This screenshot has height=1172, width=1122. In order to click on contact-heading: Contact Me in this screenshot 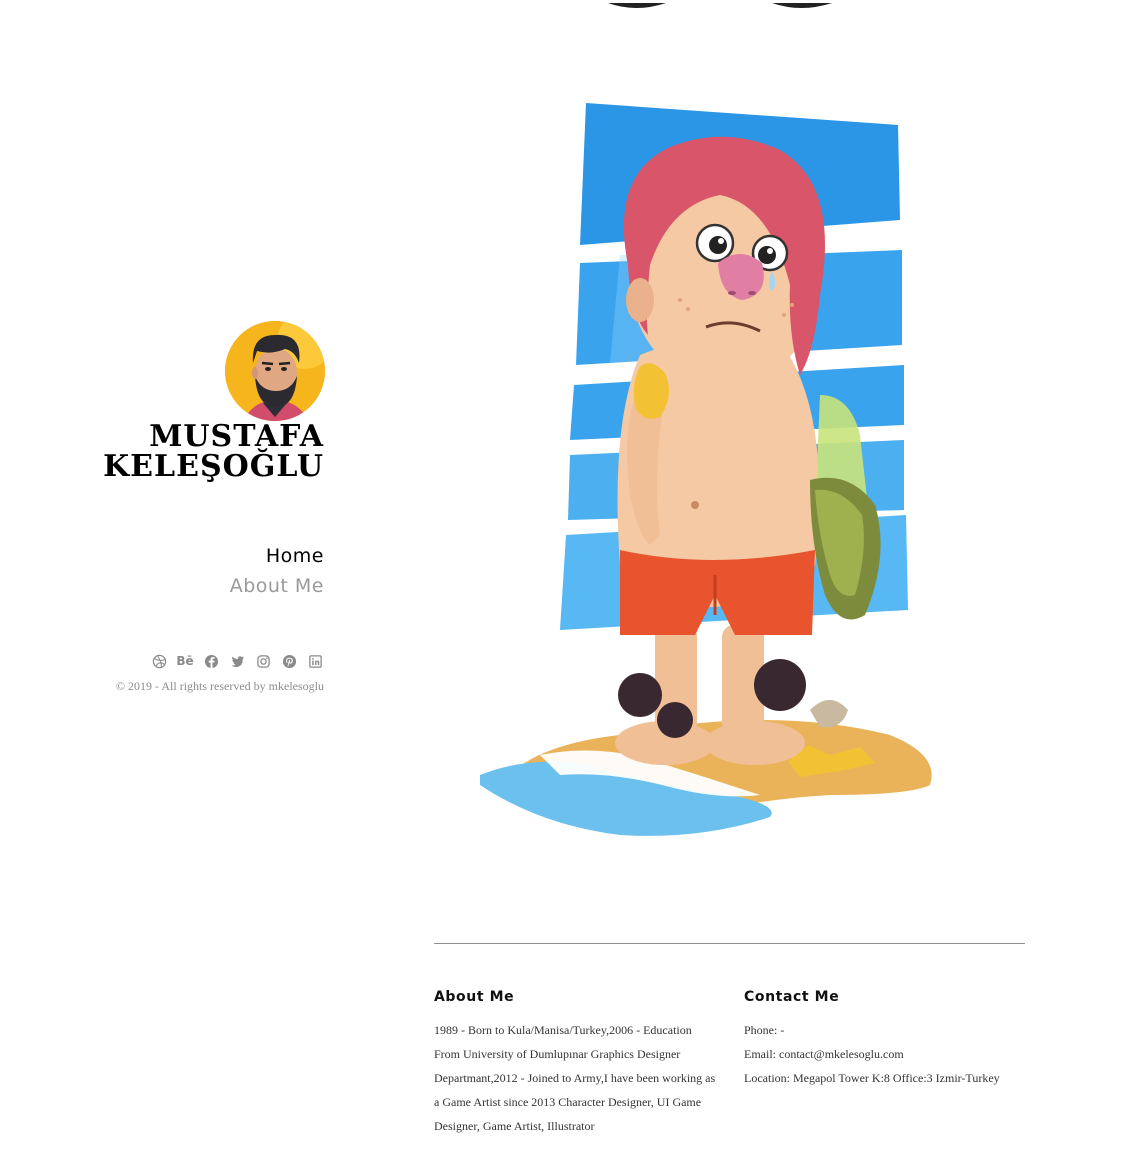, I will do `click(792, 997)`.